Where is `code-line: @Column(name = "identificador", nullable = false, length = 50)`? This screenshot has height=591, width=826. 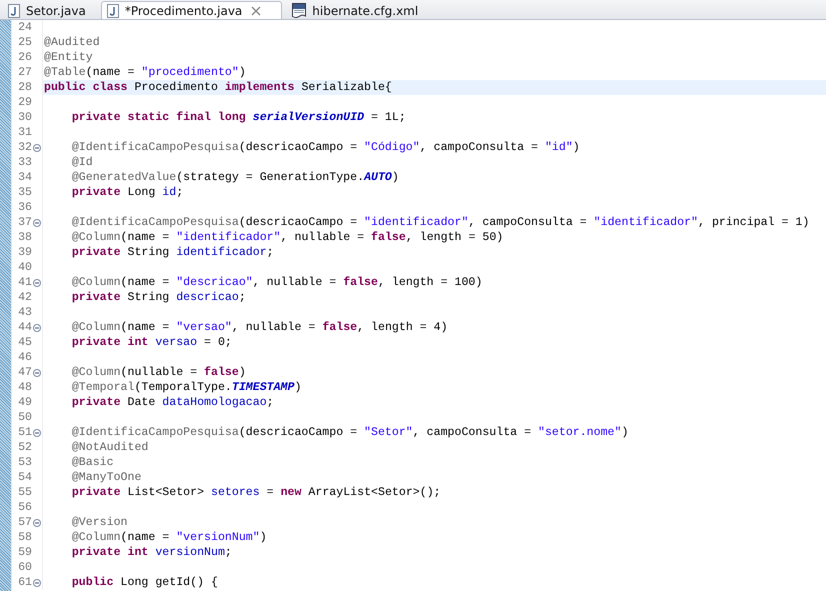
code-line: @Column(name = "identificador", nullable = false, length = 50) is located at coordinates (287, 237).